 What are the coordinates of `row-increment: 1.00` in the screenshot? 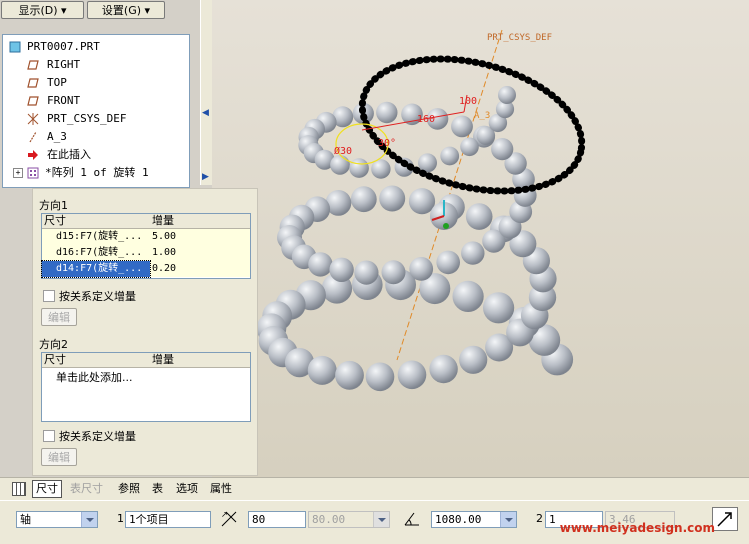 It's located at (164, 253).